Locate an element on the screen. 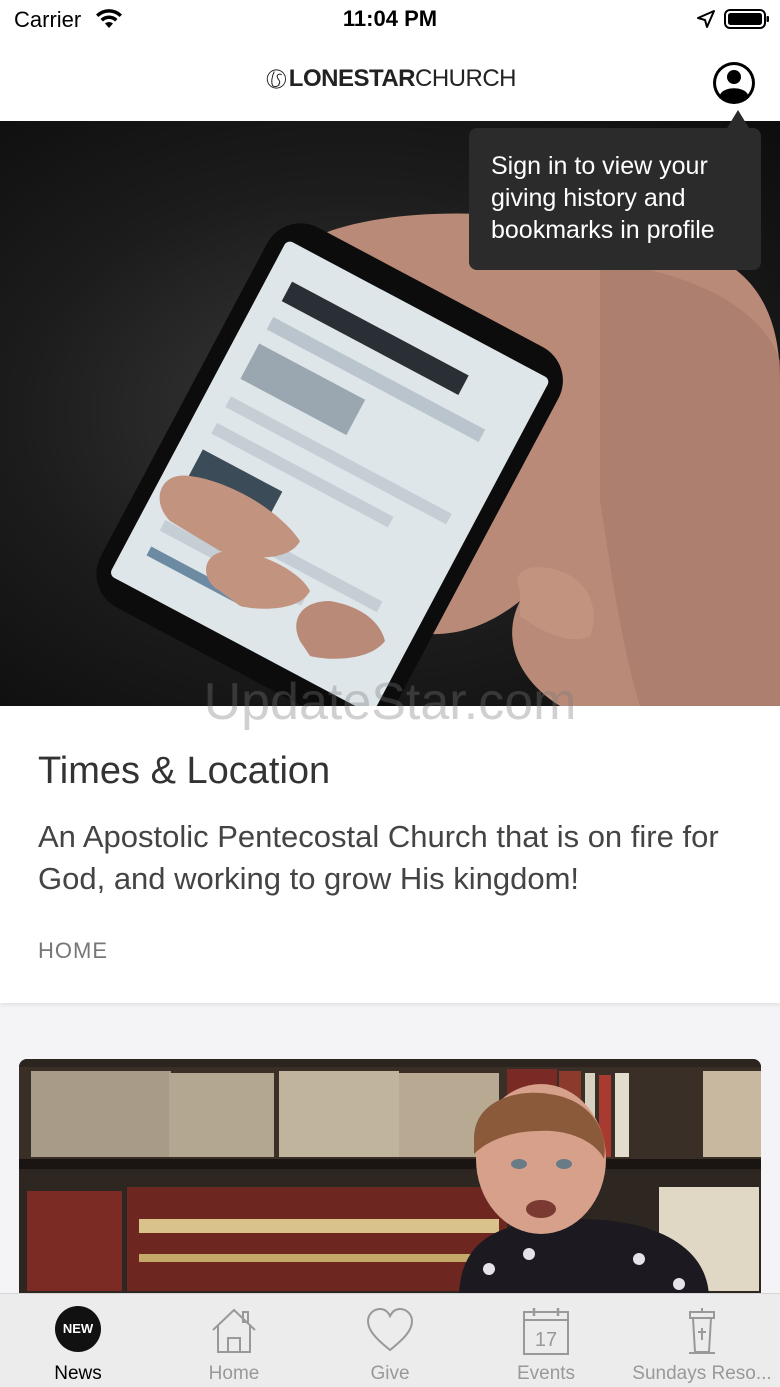 Image resolution: width=780 pixels, height=1387 pixels. tab-events-label: Events is located at coordinates (546, 1373).